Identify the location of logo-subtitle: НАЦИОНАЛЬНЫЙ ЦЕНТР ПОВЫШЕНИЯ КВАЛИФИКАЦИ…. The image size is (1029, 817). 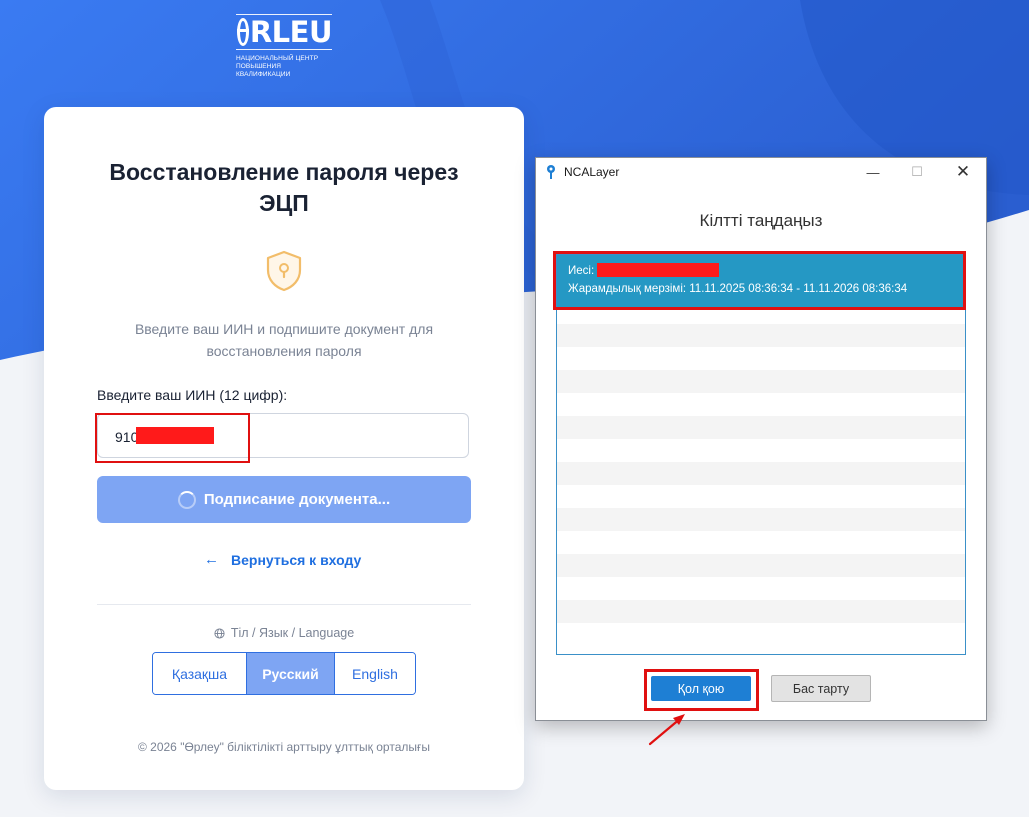
(284, 67).